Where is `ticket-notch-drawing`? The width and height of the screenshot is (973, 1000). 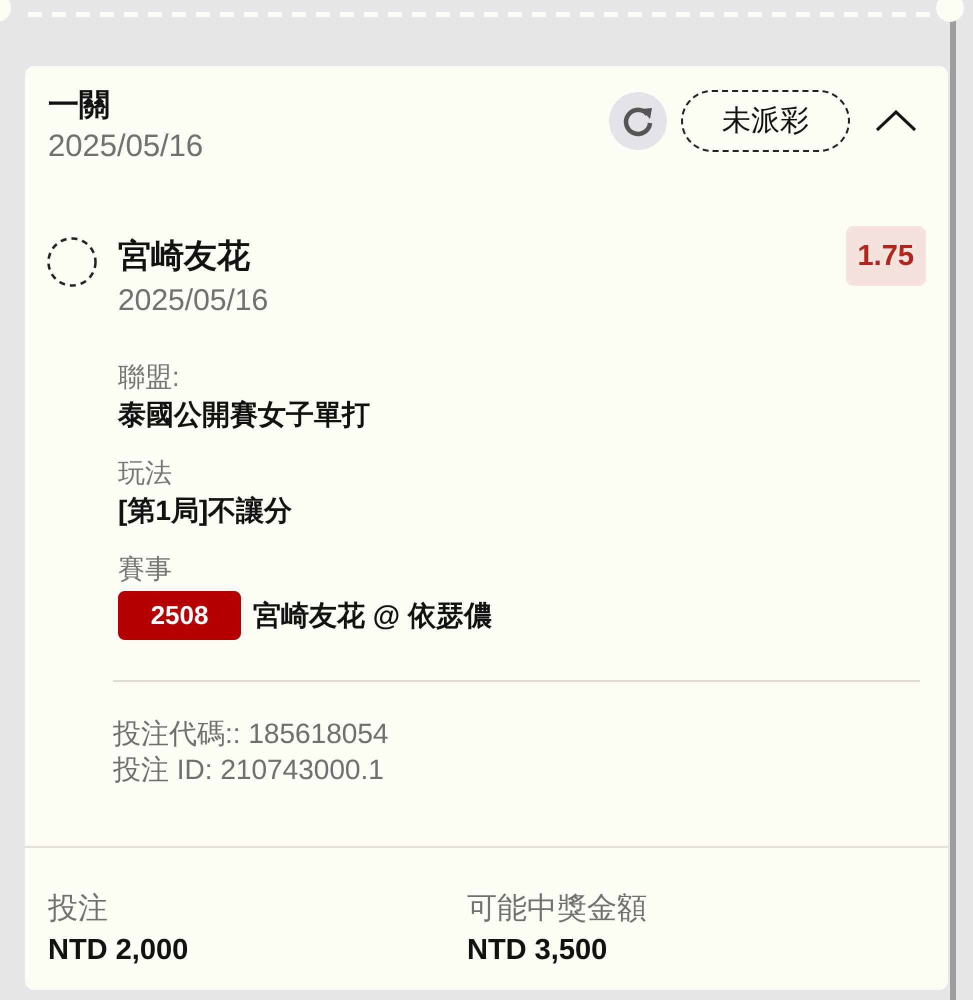 ticket-notch-drawing is located at coordinates (950, 11).